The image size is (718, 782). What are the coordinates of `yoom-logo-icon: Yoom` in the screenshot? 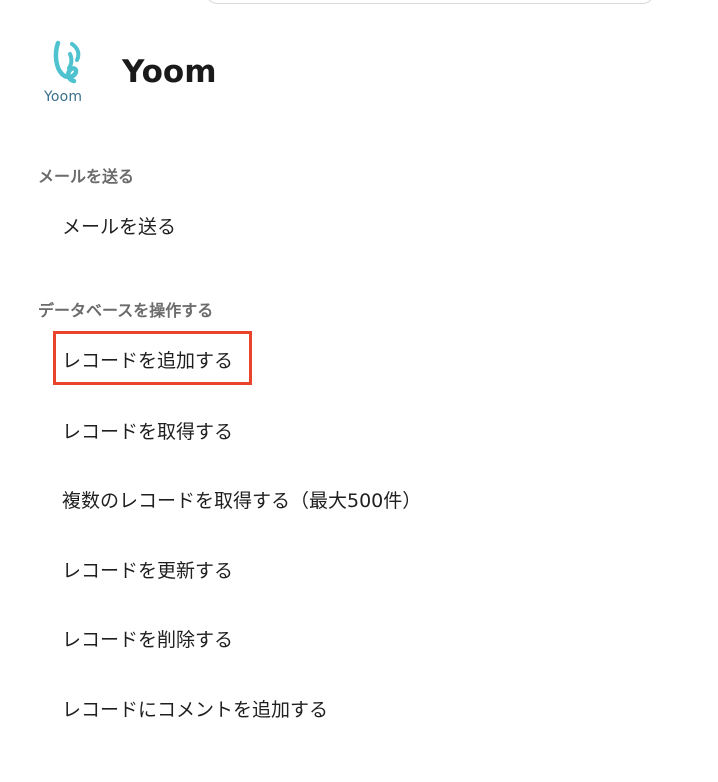 It's located at (68, 73).